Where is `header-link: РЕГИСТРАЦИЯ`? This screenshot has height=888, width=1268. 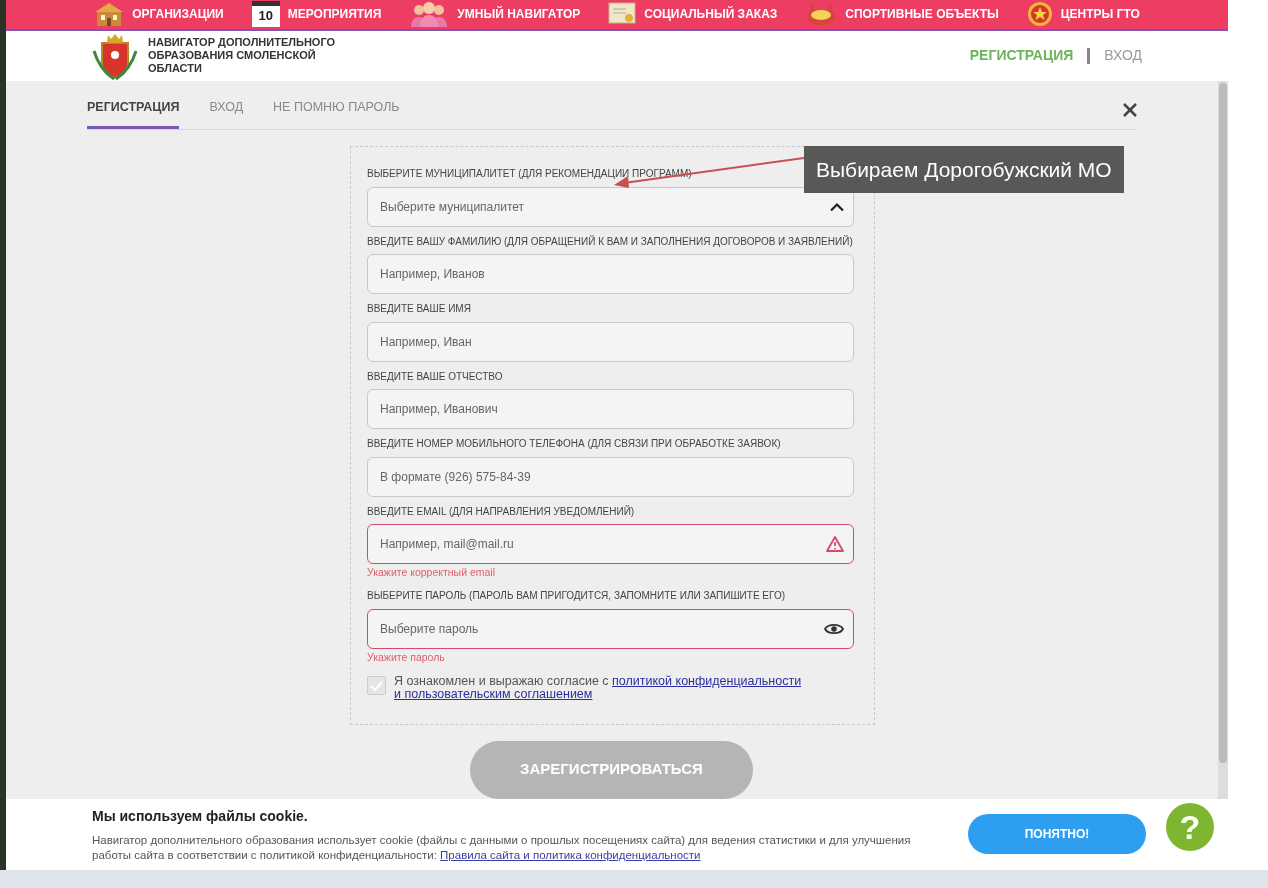
header-link: РЕГИСТРАЦИЯ is located at coordinates (1021, 56).